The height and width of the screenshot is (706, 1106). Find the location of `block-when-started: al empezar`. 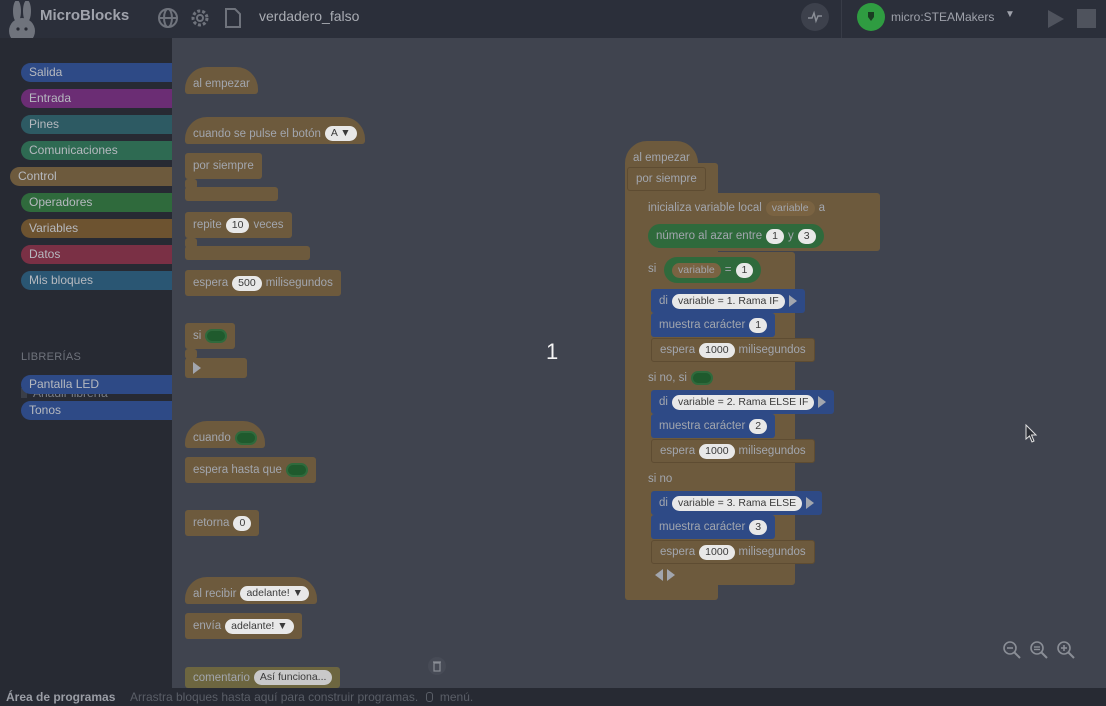

block-when-started: al empezar is located at coordinates (221, 80).